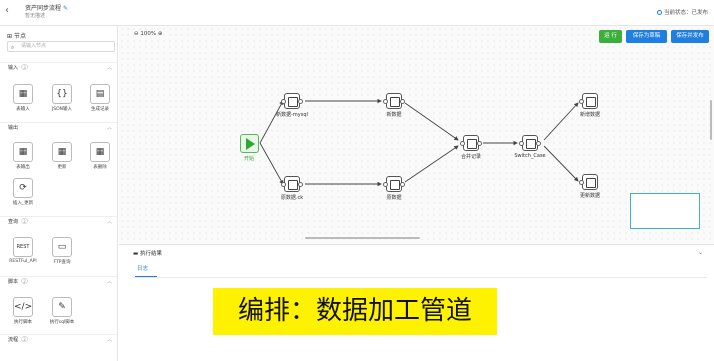  I want to click on edge-switch-out2, so click(561, 163).